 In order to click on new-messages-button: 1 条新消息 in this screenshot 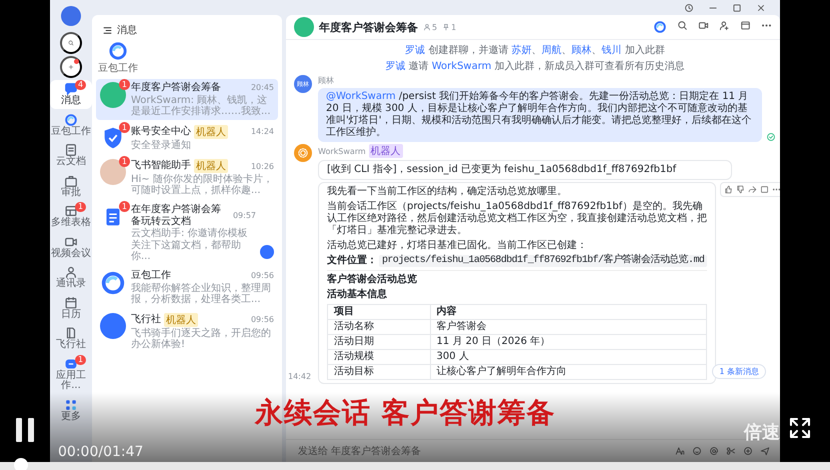, I will do `click(739, 371)`.